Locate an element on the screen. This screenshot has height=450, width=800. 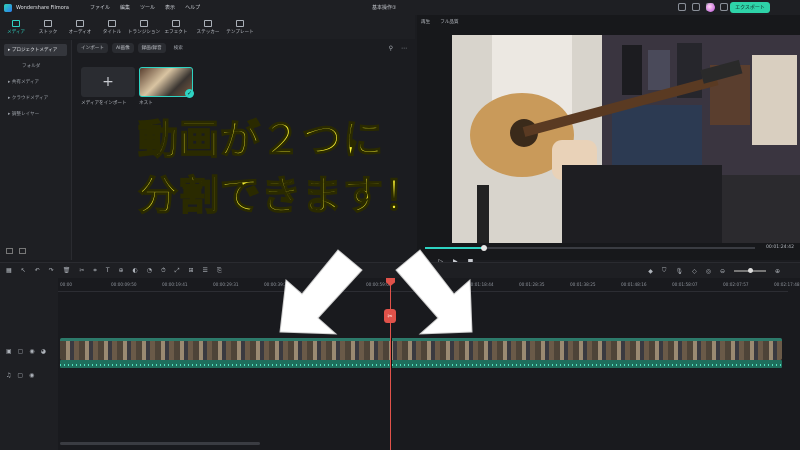
player-header: 再生 フル品質 is located at coordinates (440, 22).